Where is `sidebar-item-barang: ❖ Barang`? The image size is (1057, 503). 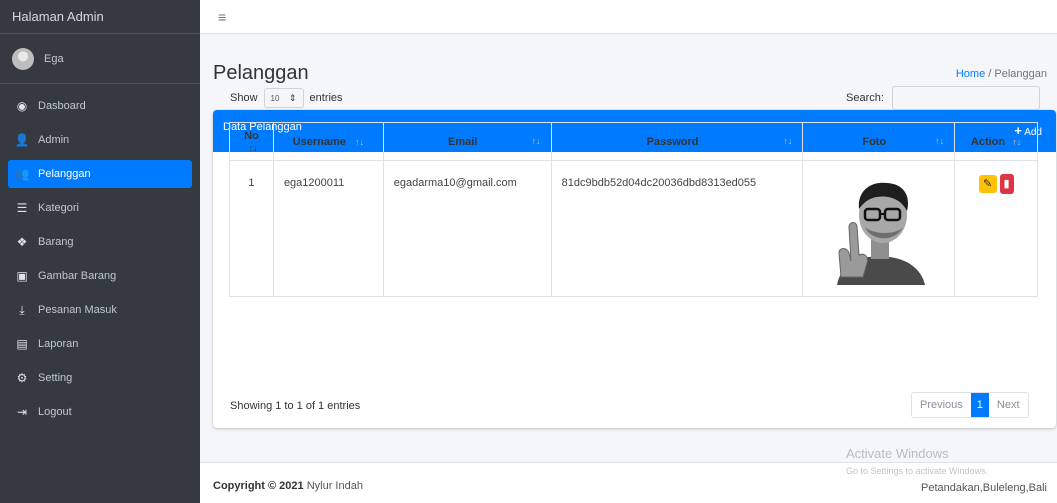 sidebar-item-barang: ❖ Barang is located at coordinates (100, 242).